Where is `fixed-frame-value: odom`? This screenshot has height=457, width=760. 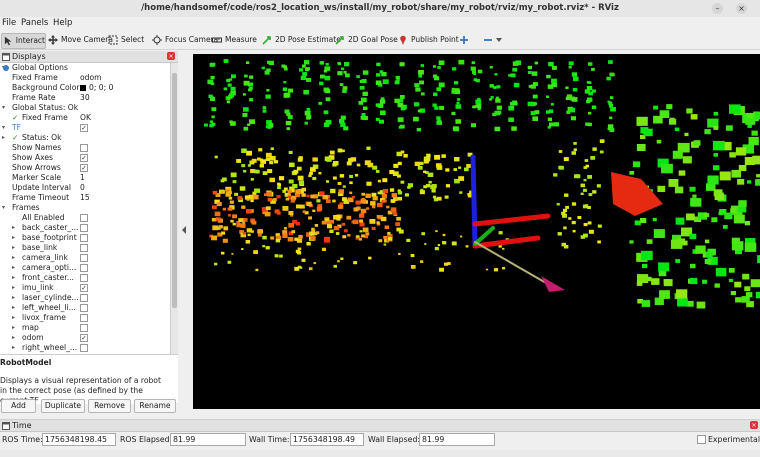 fixed-frame-value: odom is located at coordinates (91, 78).